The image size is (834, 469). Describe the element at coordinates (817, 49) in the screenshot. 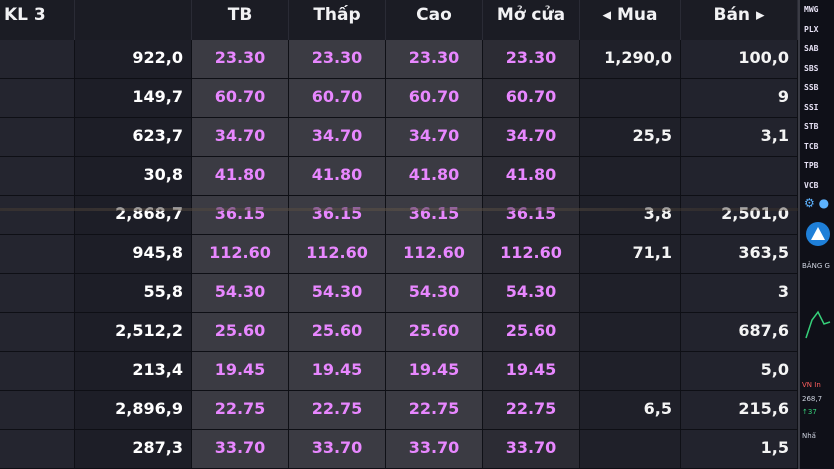

I see `ticker-item: SAB` at that location.